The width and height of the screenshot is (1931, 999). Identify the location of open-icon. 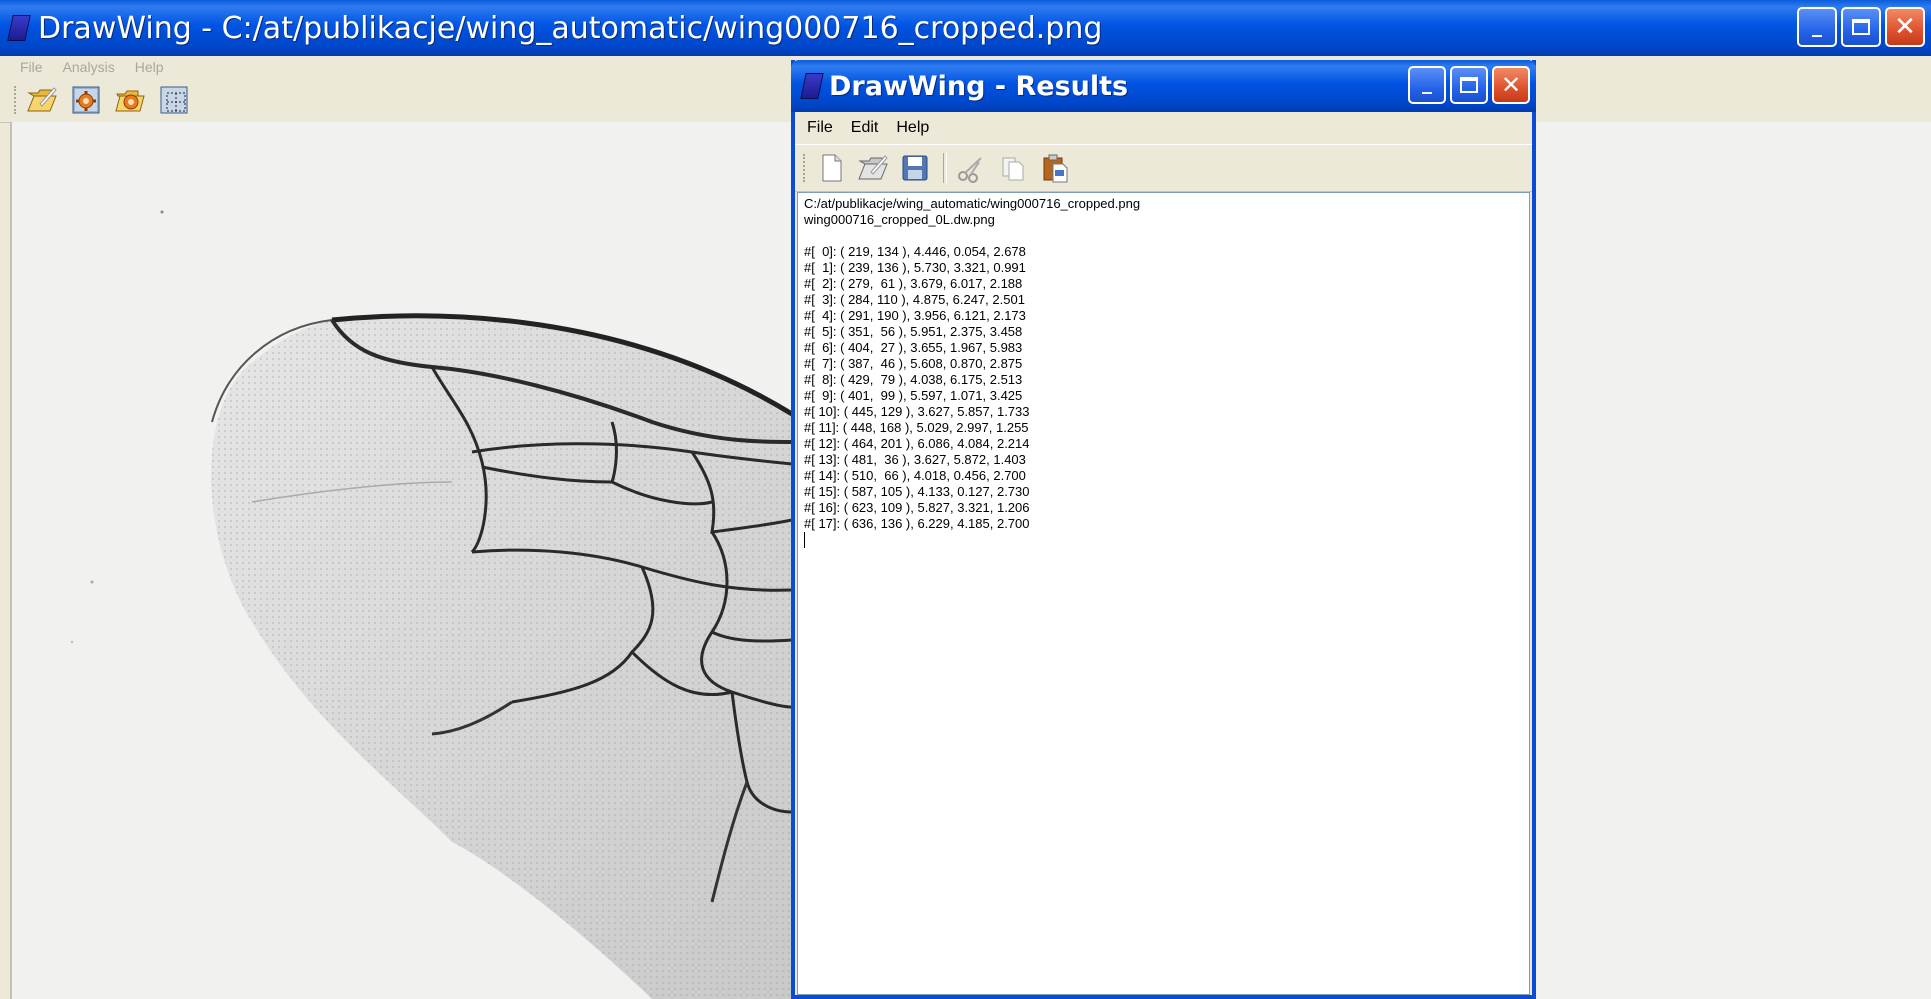
(42, 100).